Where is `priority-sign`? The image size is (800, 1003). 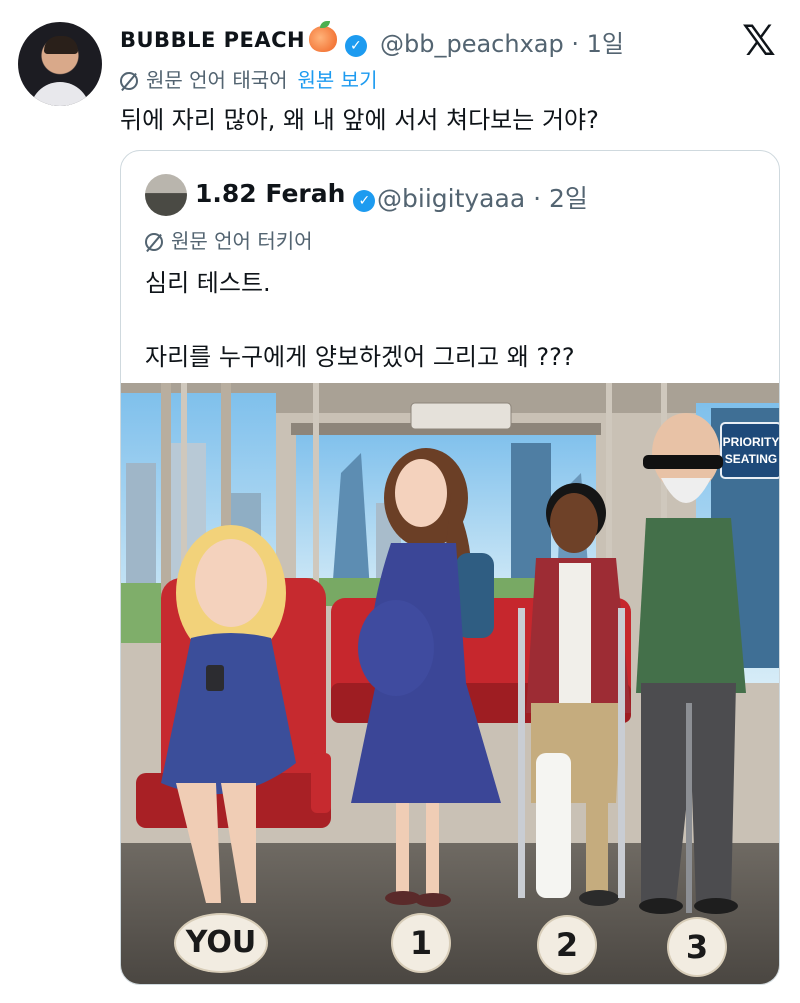
priority-sign is located at coordinates (749, 450).